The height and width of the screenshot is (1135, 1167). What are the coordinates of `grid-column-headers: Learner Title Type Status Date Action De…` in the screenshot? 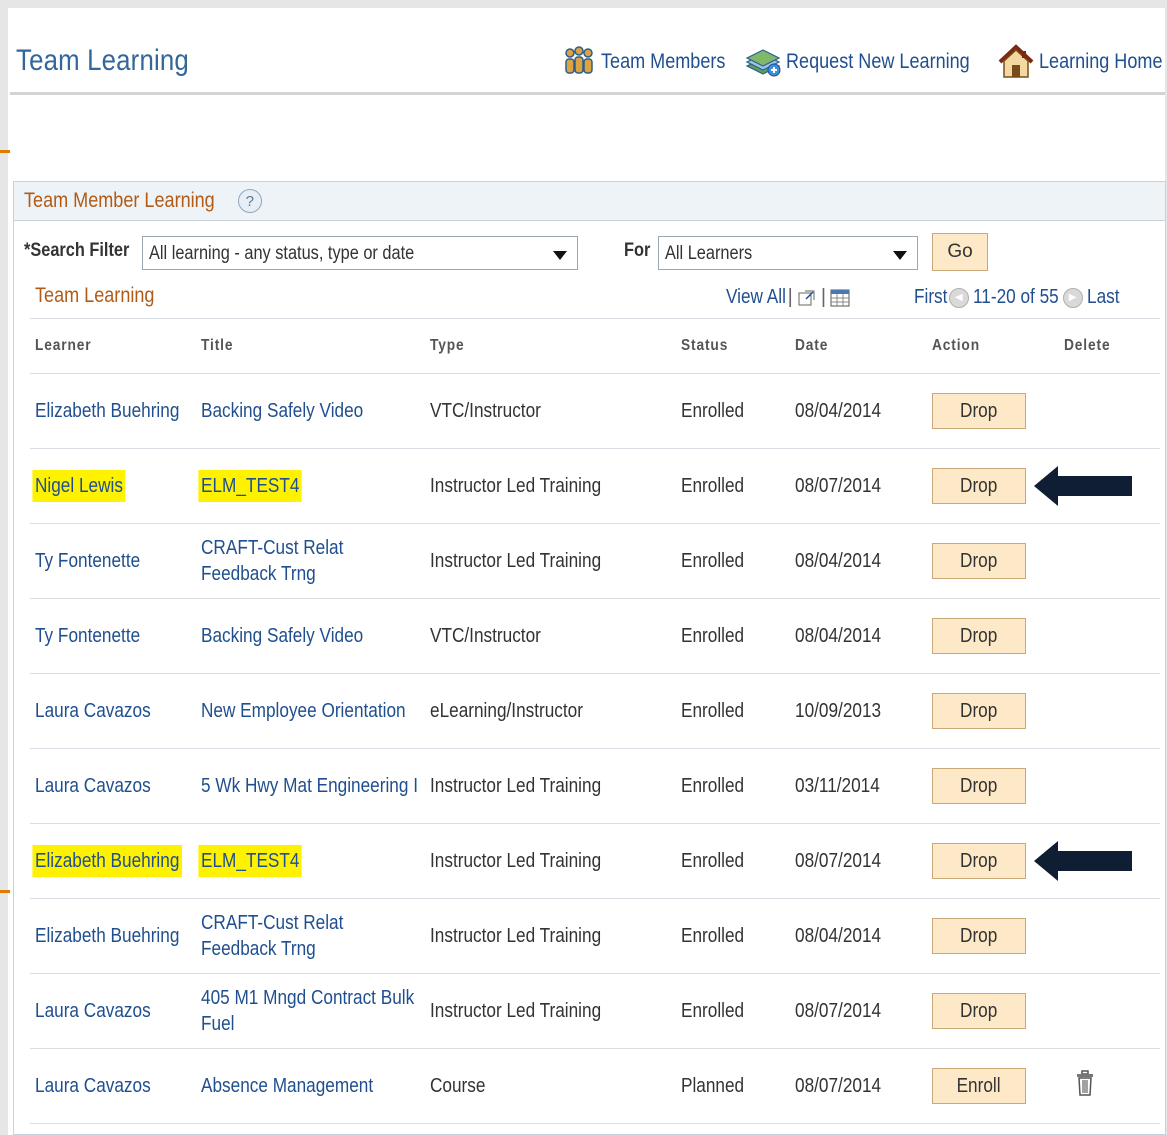 It's located at (595, 346).